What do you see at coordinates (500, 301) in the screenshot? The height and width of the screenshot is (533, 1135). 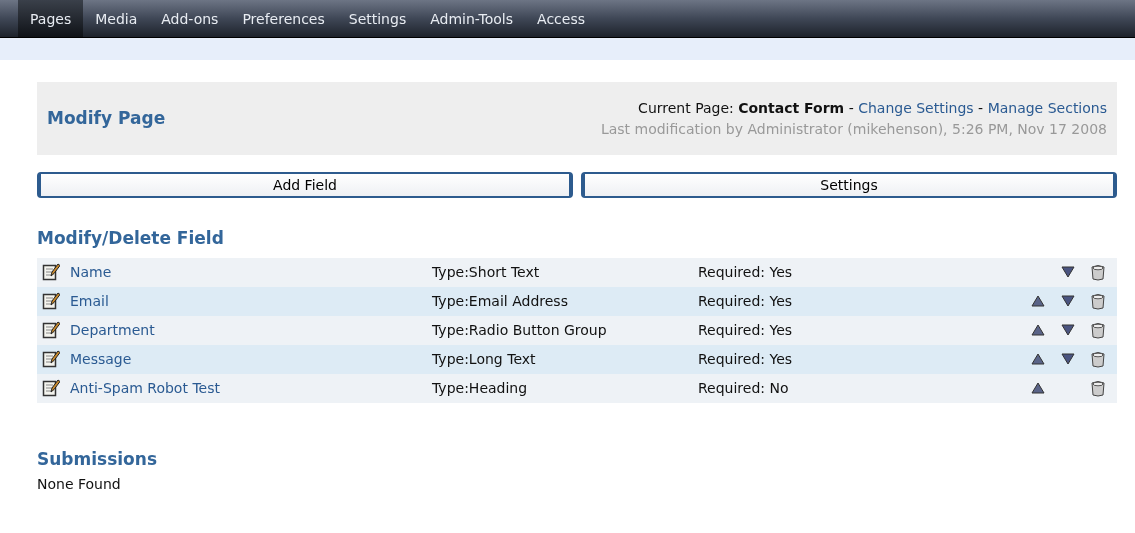 I see `field-type: Type:Email Address` at bounding box center [500, 301].